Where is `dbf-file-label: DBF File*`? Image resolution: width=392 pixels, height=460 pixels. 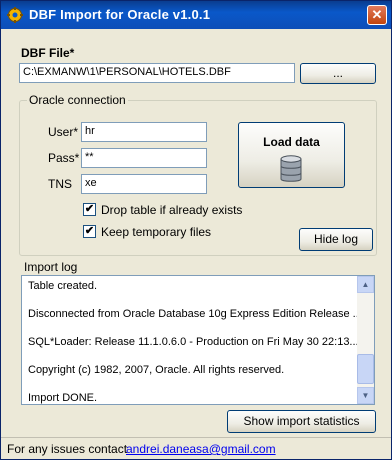 dbf-file-label: DBF File* is located at coordinates (48, 53).